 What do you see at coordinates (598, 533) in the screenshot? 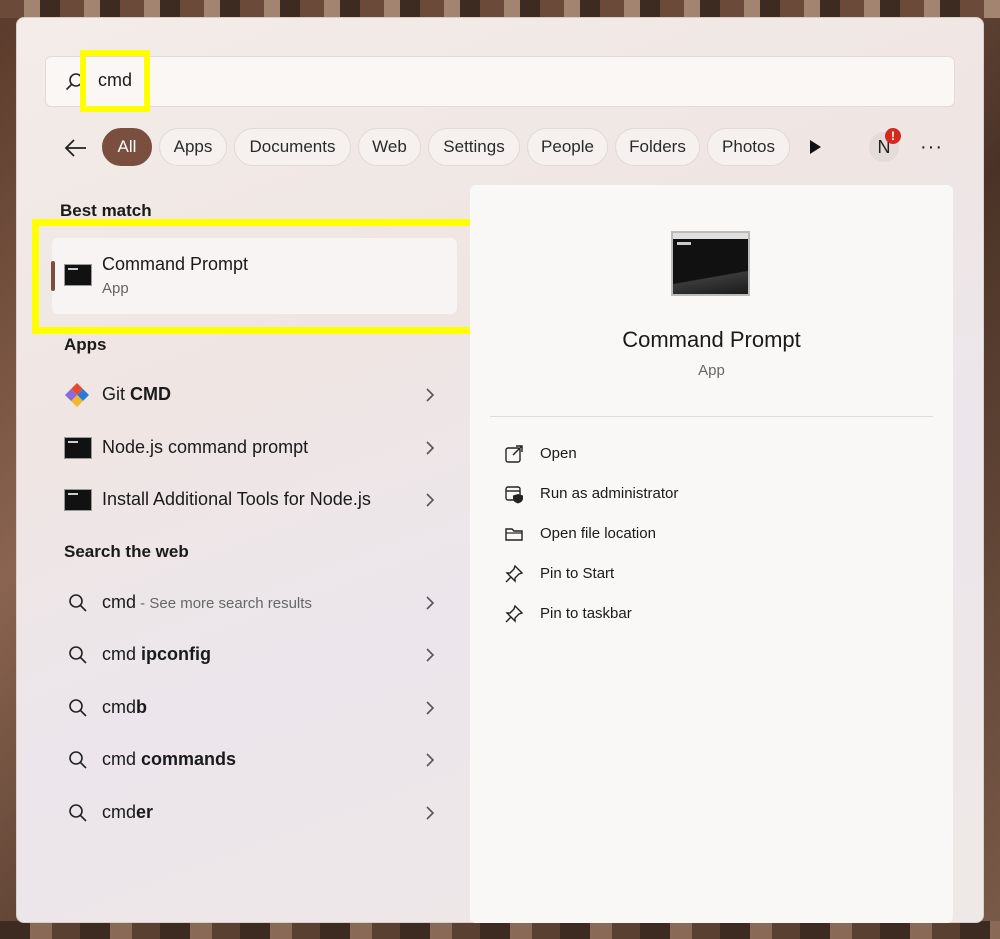
I see `action-label: Open file location` at bounding box center [598, 533].